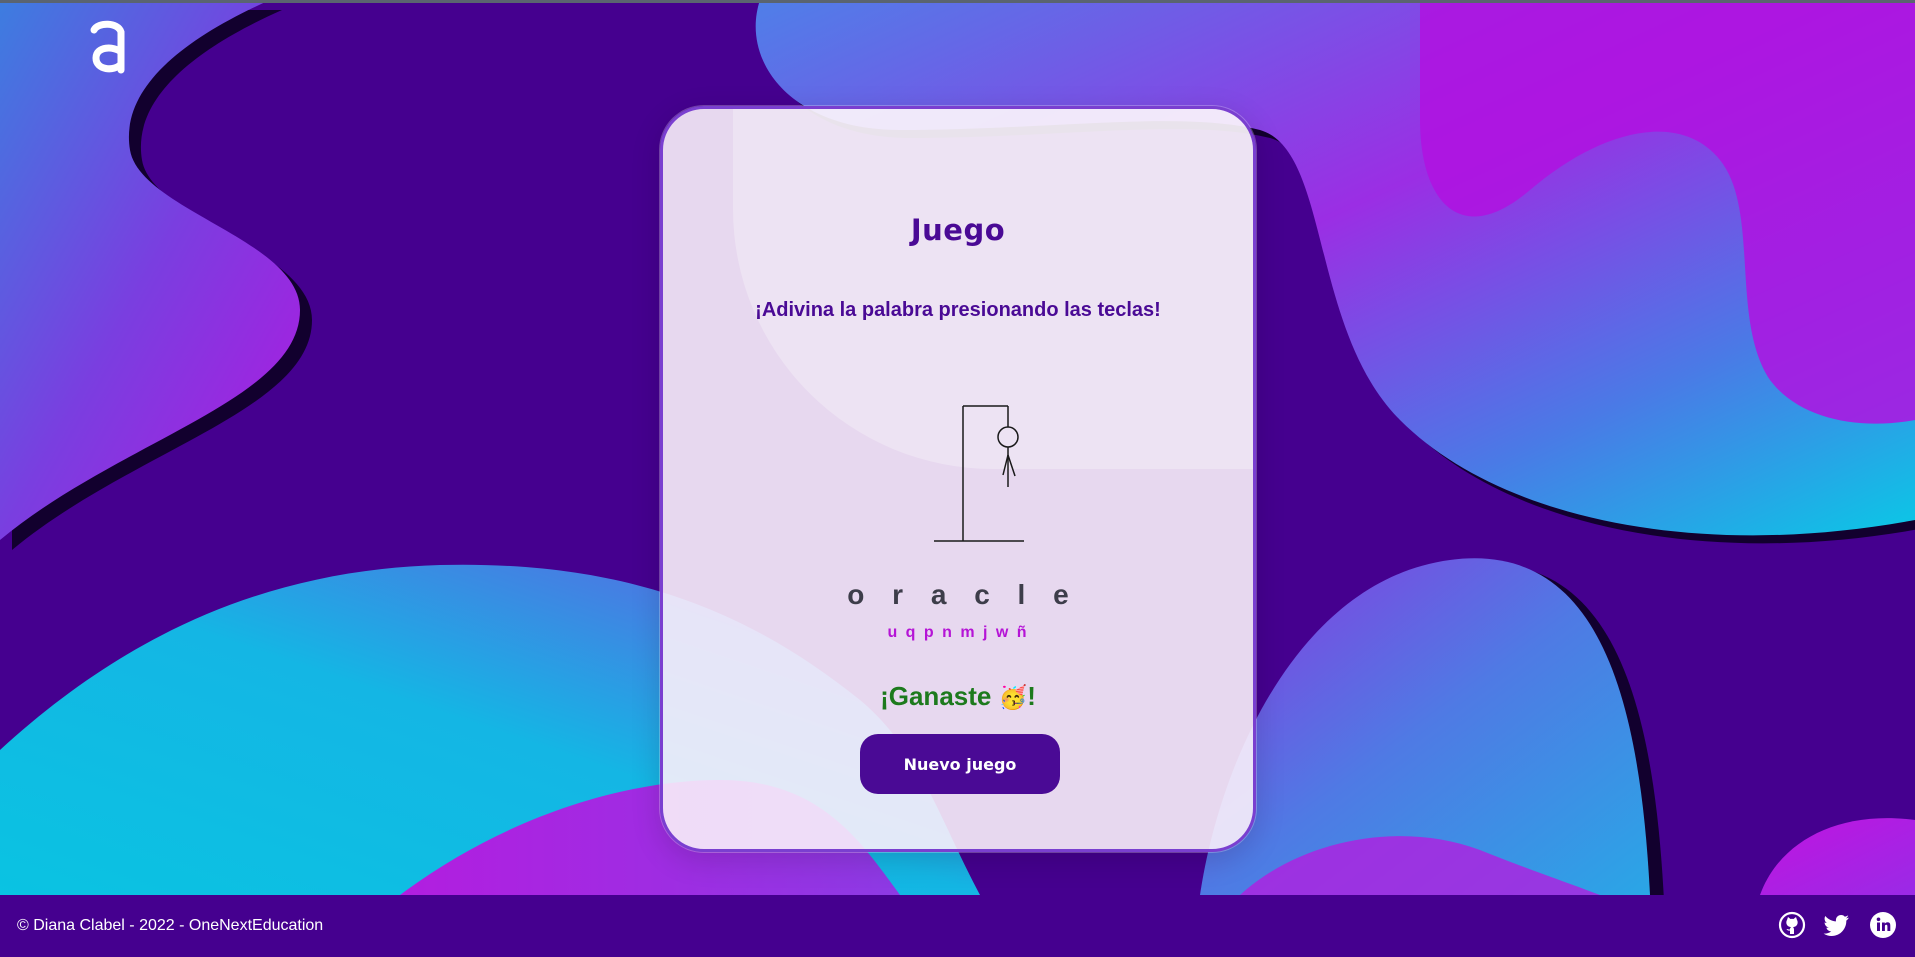  Describe the element at coordinates (957, 1) in the screenshot. I see `browser-top-edge` at that location.